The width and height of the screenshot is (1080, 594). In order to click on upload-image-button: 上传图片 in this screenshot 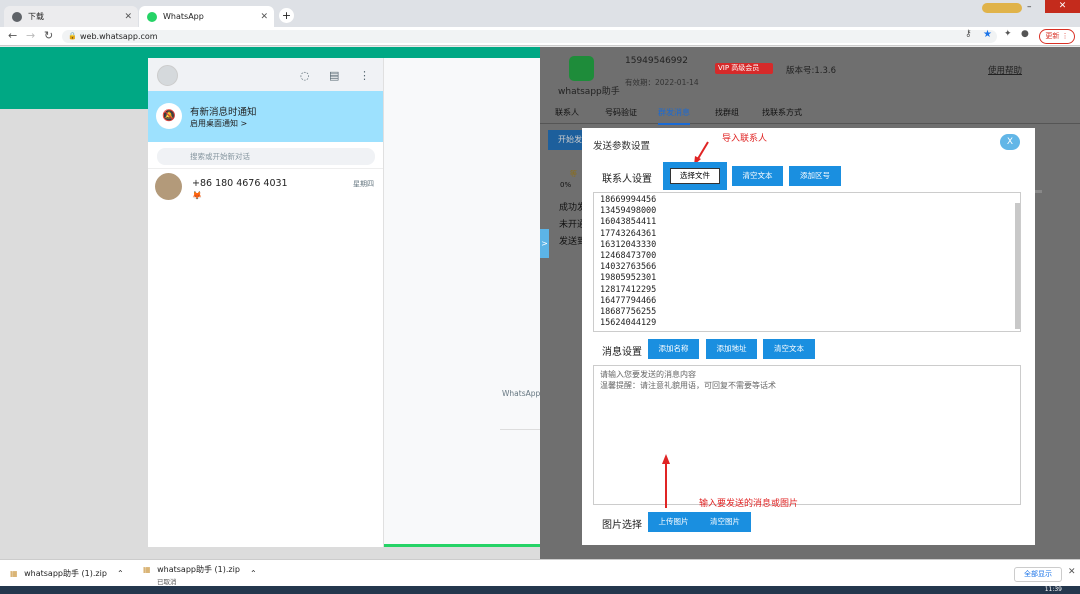, I will do `click(673, 522)`.